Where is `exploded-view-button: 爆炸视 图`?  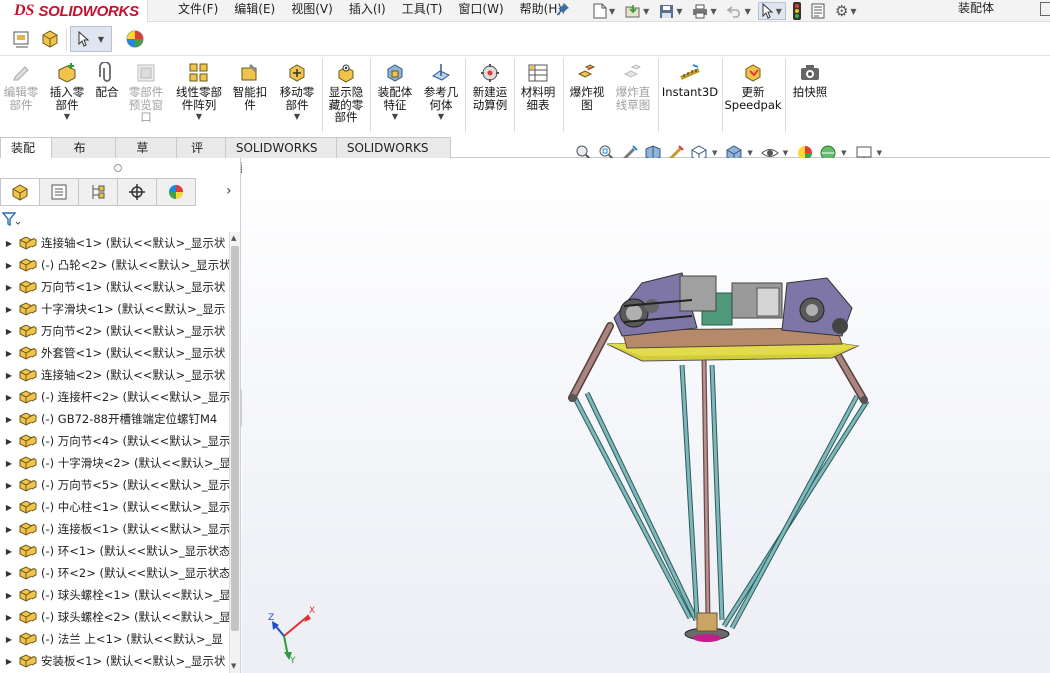 exploded-view-button: 爆炸视 图 is located at coordinates (587, 86).